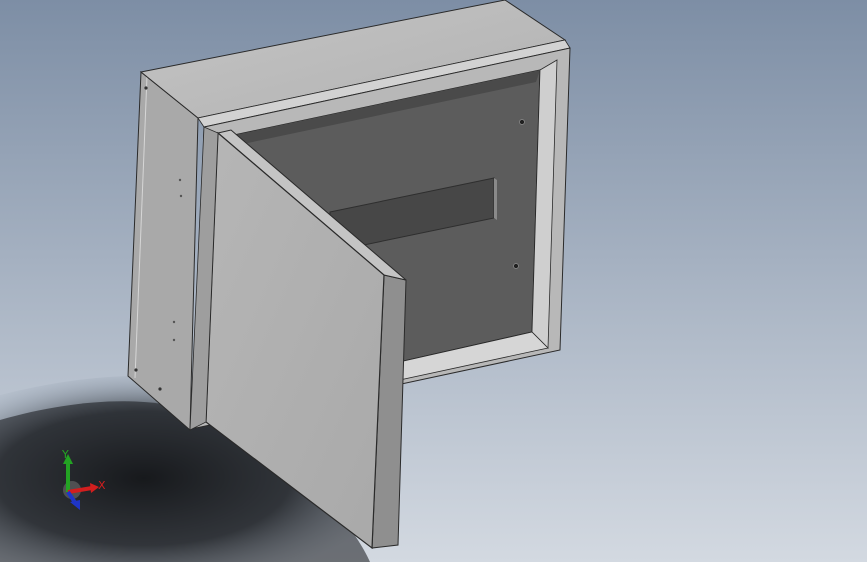 This screenshot has width=867, height=562. I want to click on din-rail-slot-edge, so click(495, 199).